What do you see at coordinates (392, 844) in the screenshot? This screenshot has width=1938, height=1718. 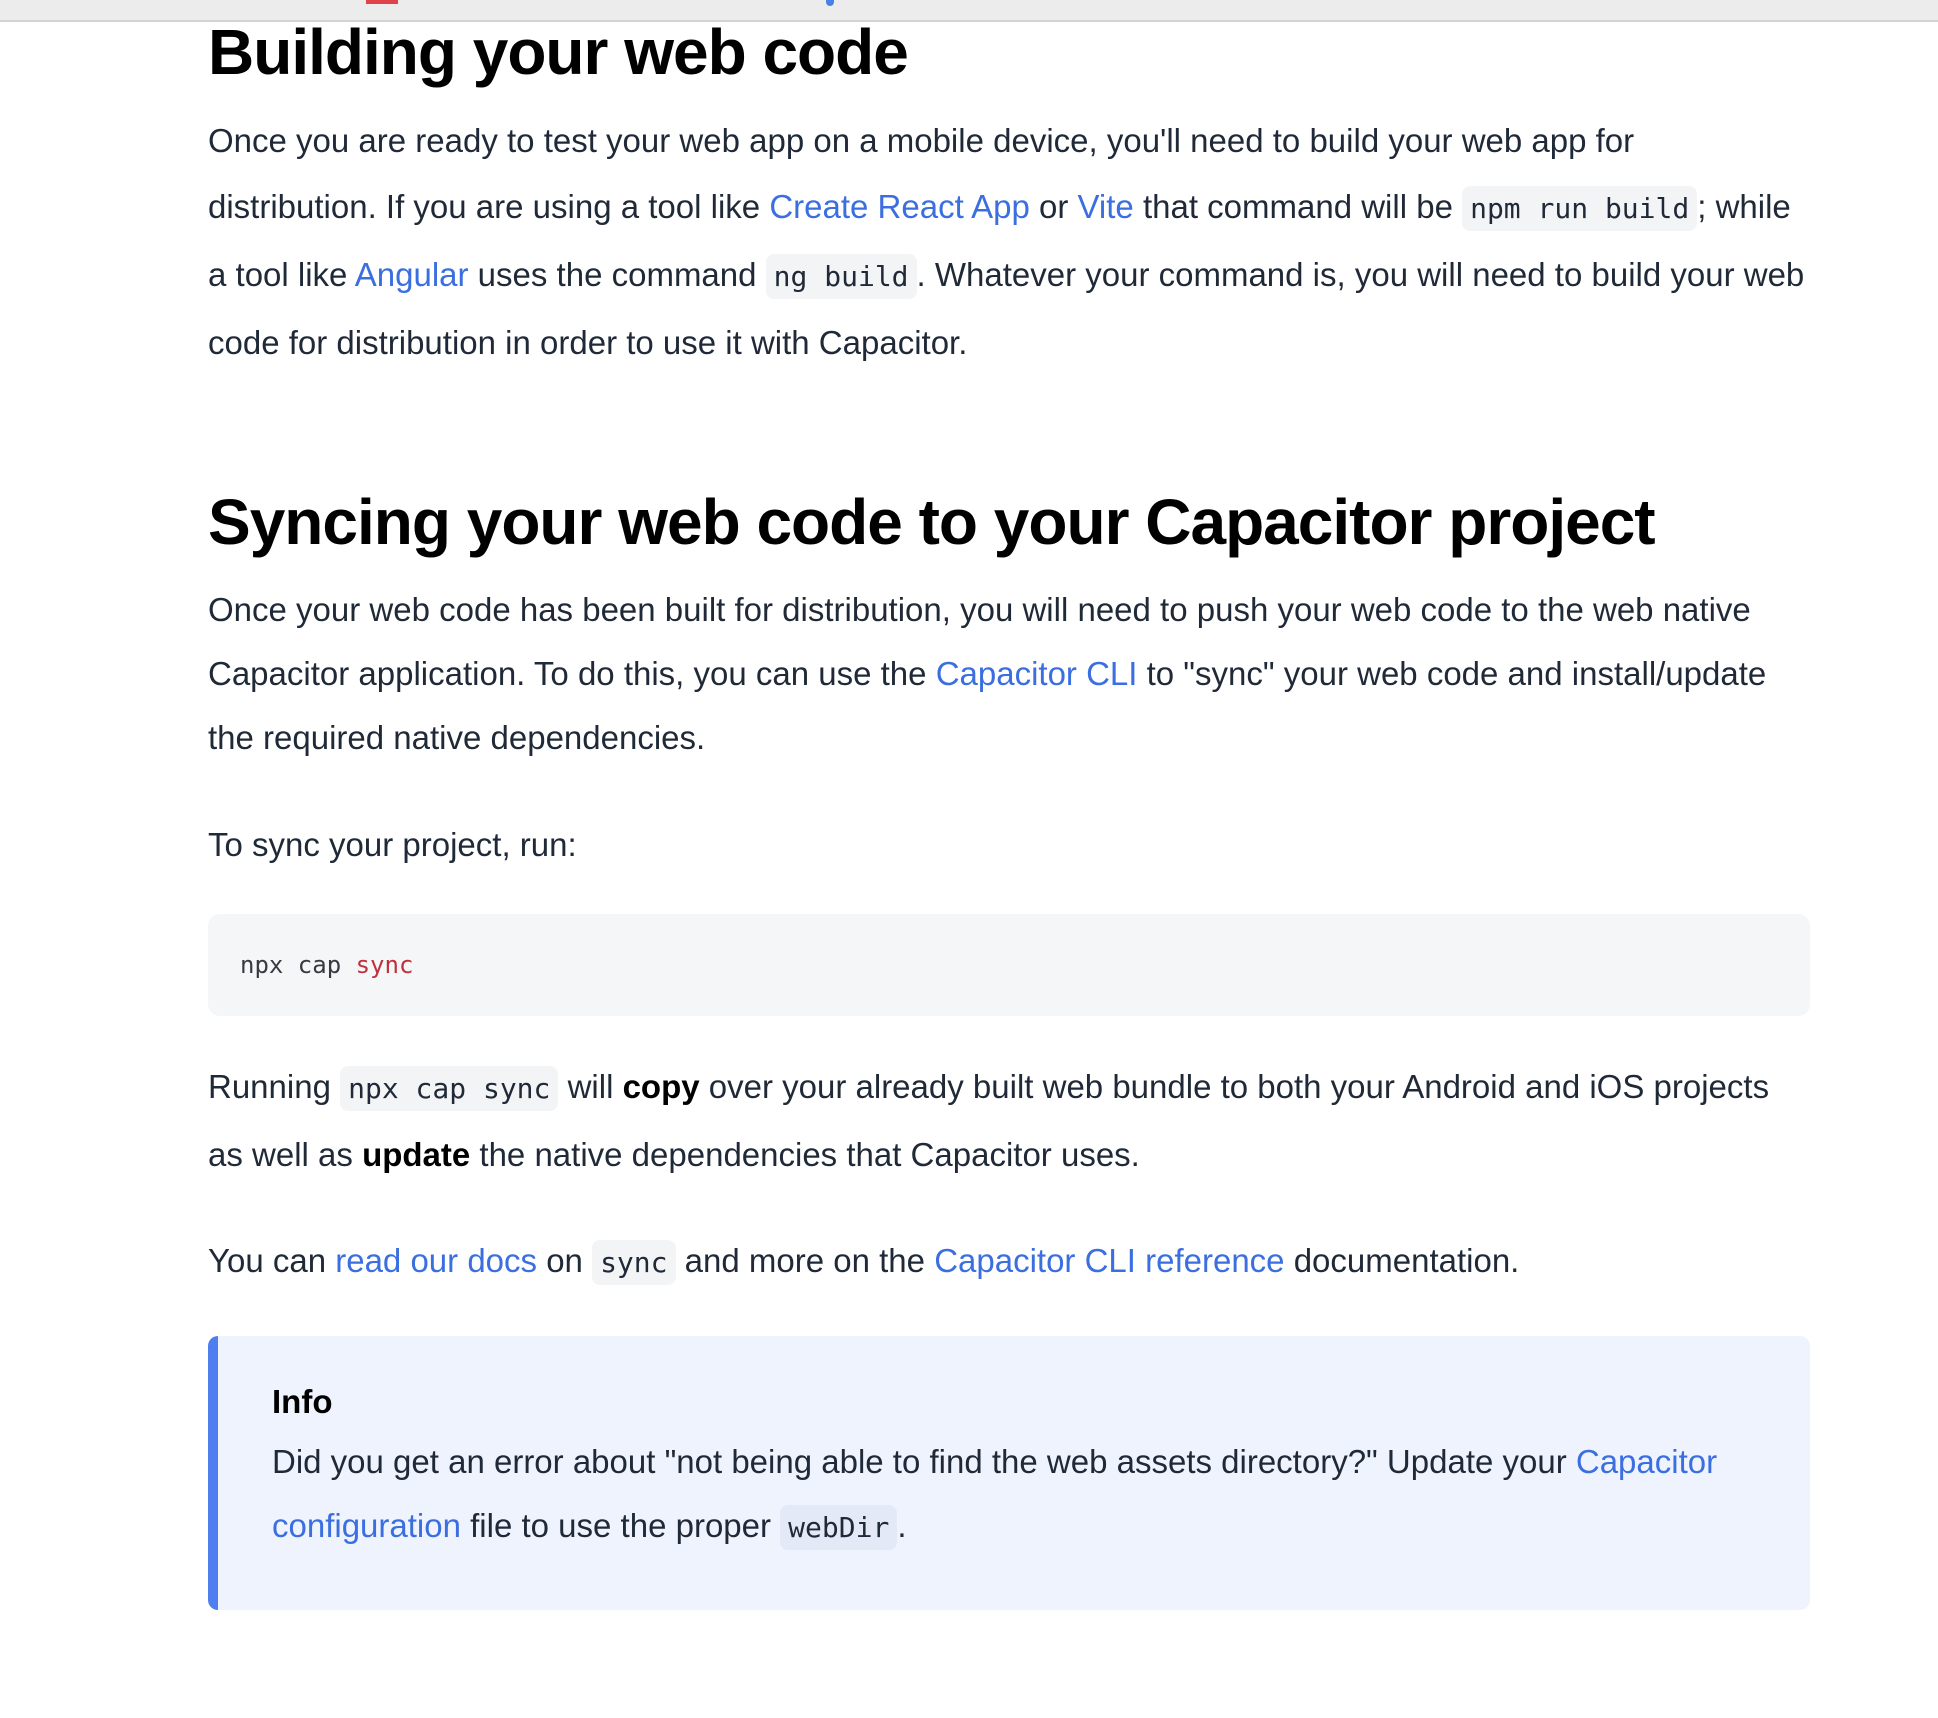 I see `paragraph-to-sync: To sync your project, run:` at bounding box center [392, 844].